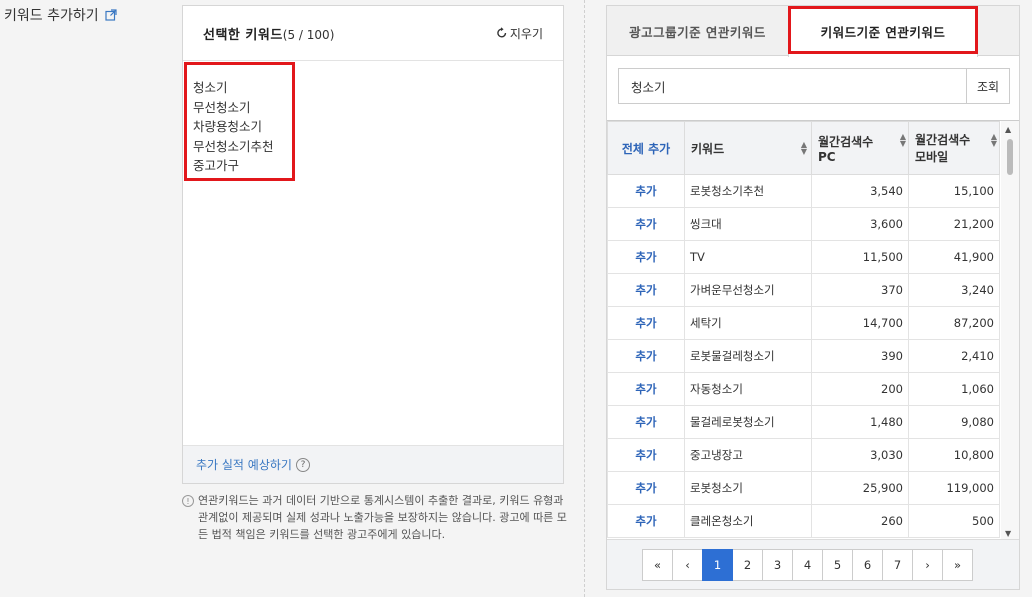 The height and width of the screenshot is (597, 1032). Describe the element at coordinates (837, 565) in the screenshot. I see `page-button: 5` at that location.